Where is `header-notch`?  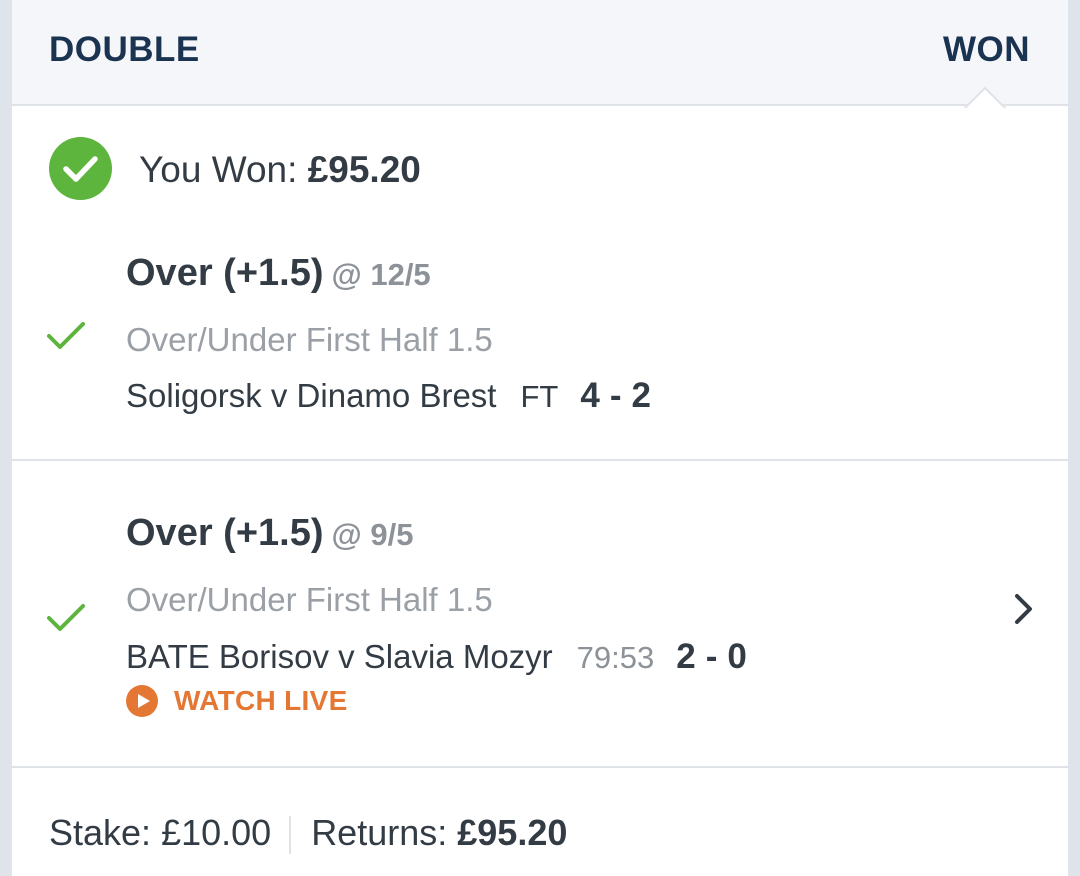
header-notch is located at coordinates (984, 95).